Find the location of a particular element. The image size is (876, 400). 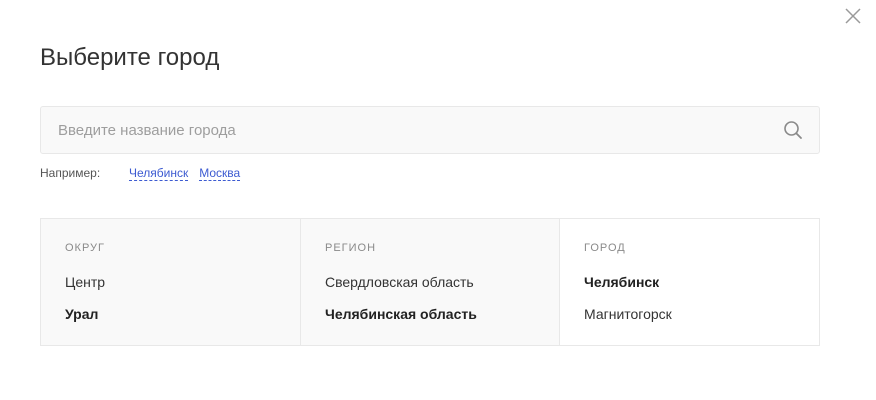

region-column-header: Регион is located at coordinates (351, 248).